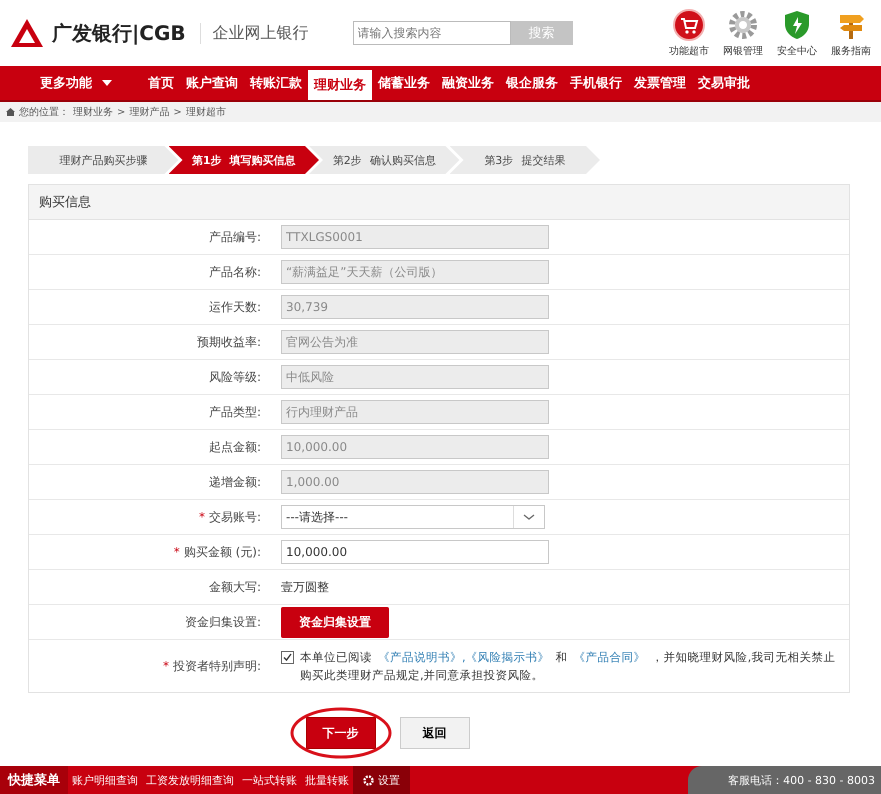  What do you see at coordinates (415, 377) in the screenshot?
I see `readonly-field: 中低风险` at bounding box center [415, 377].